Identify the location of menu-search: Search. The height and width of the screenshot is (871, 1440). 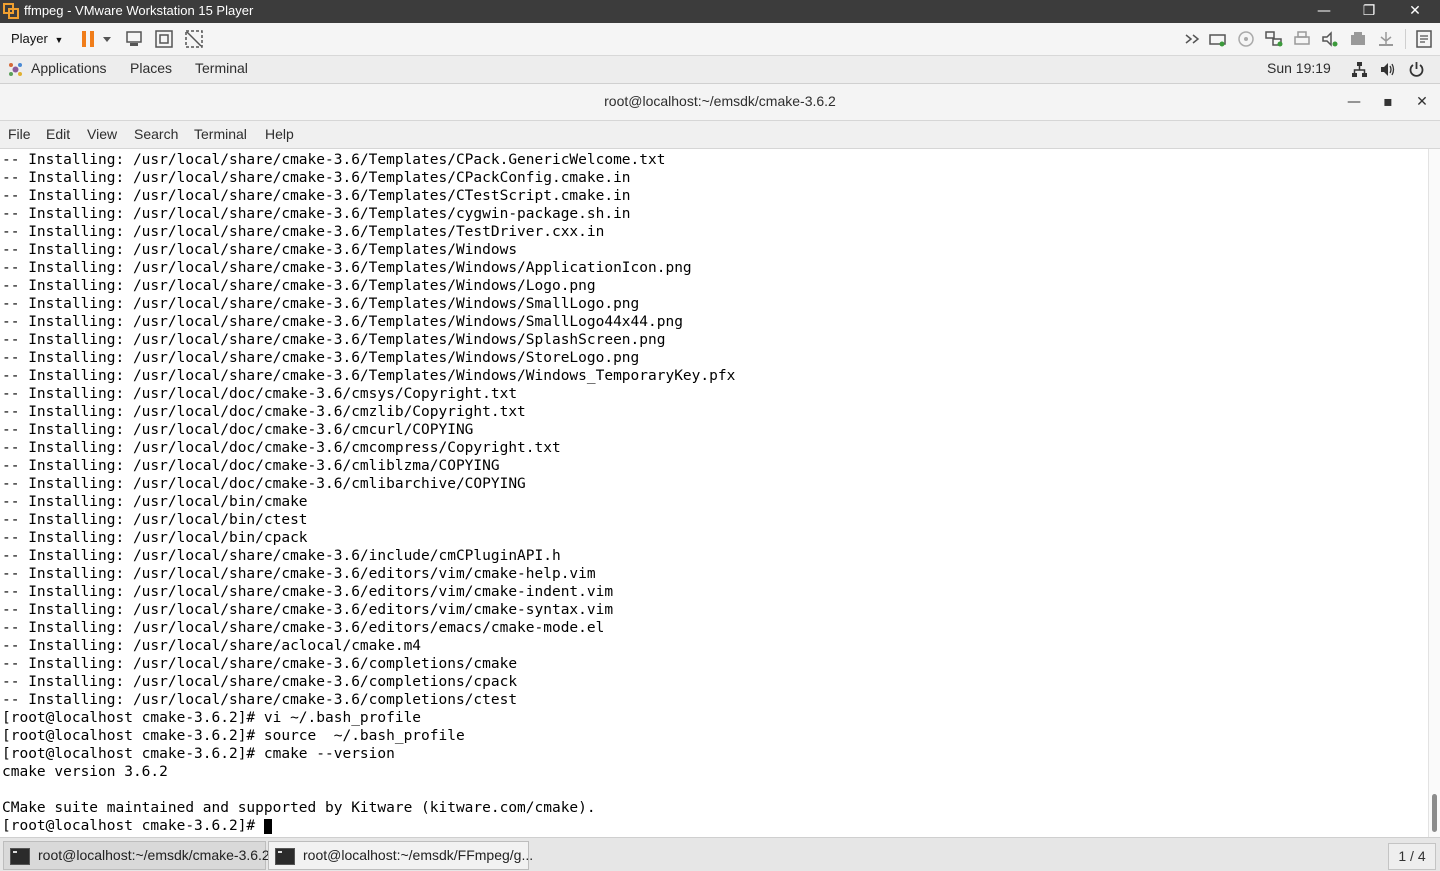
(156, 134).